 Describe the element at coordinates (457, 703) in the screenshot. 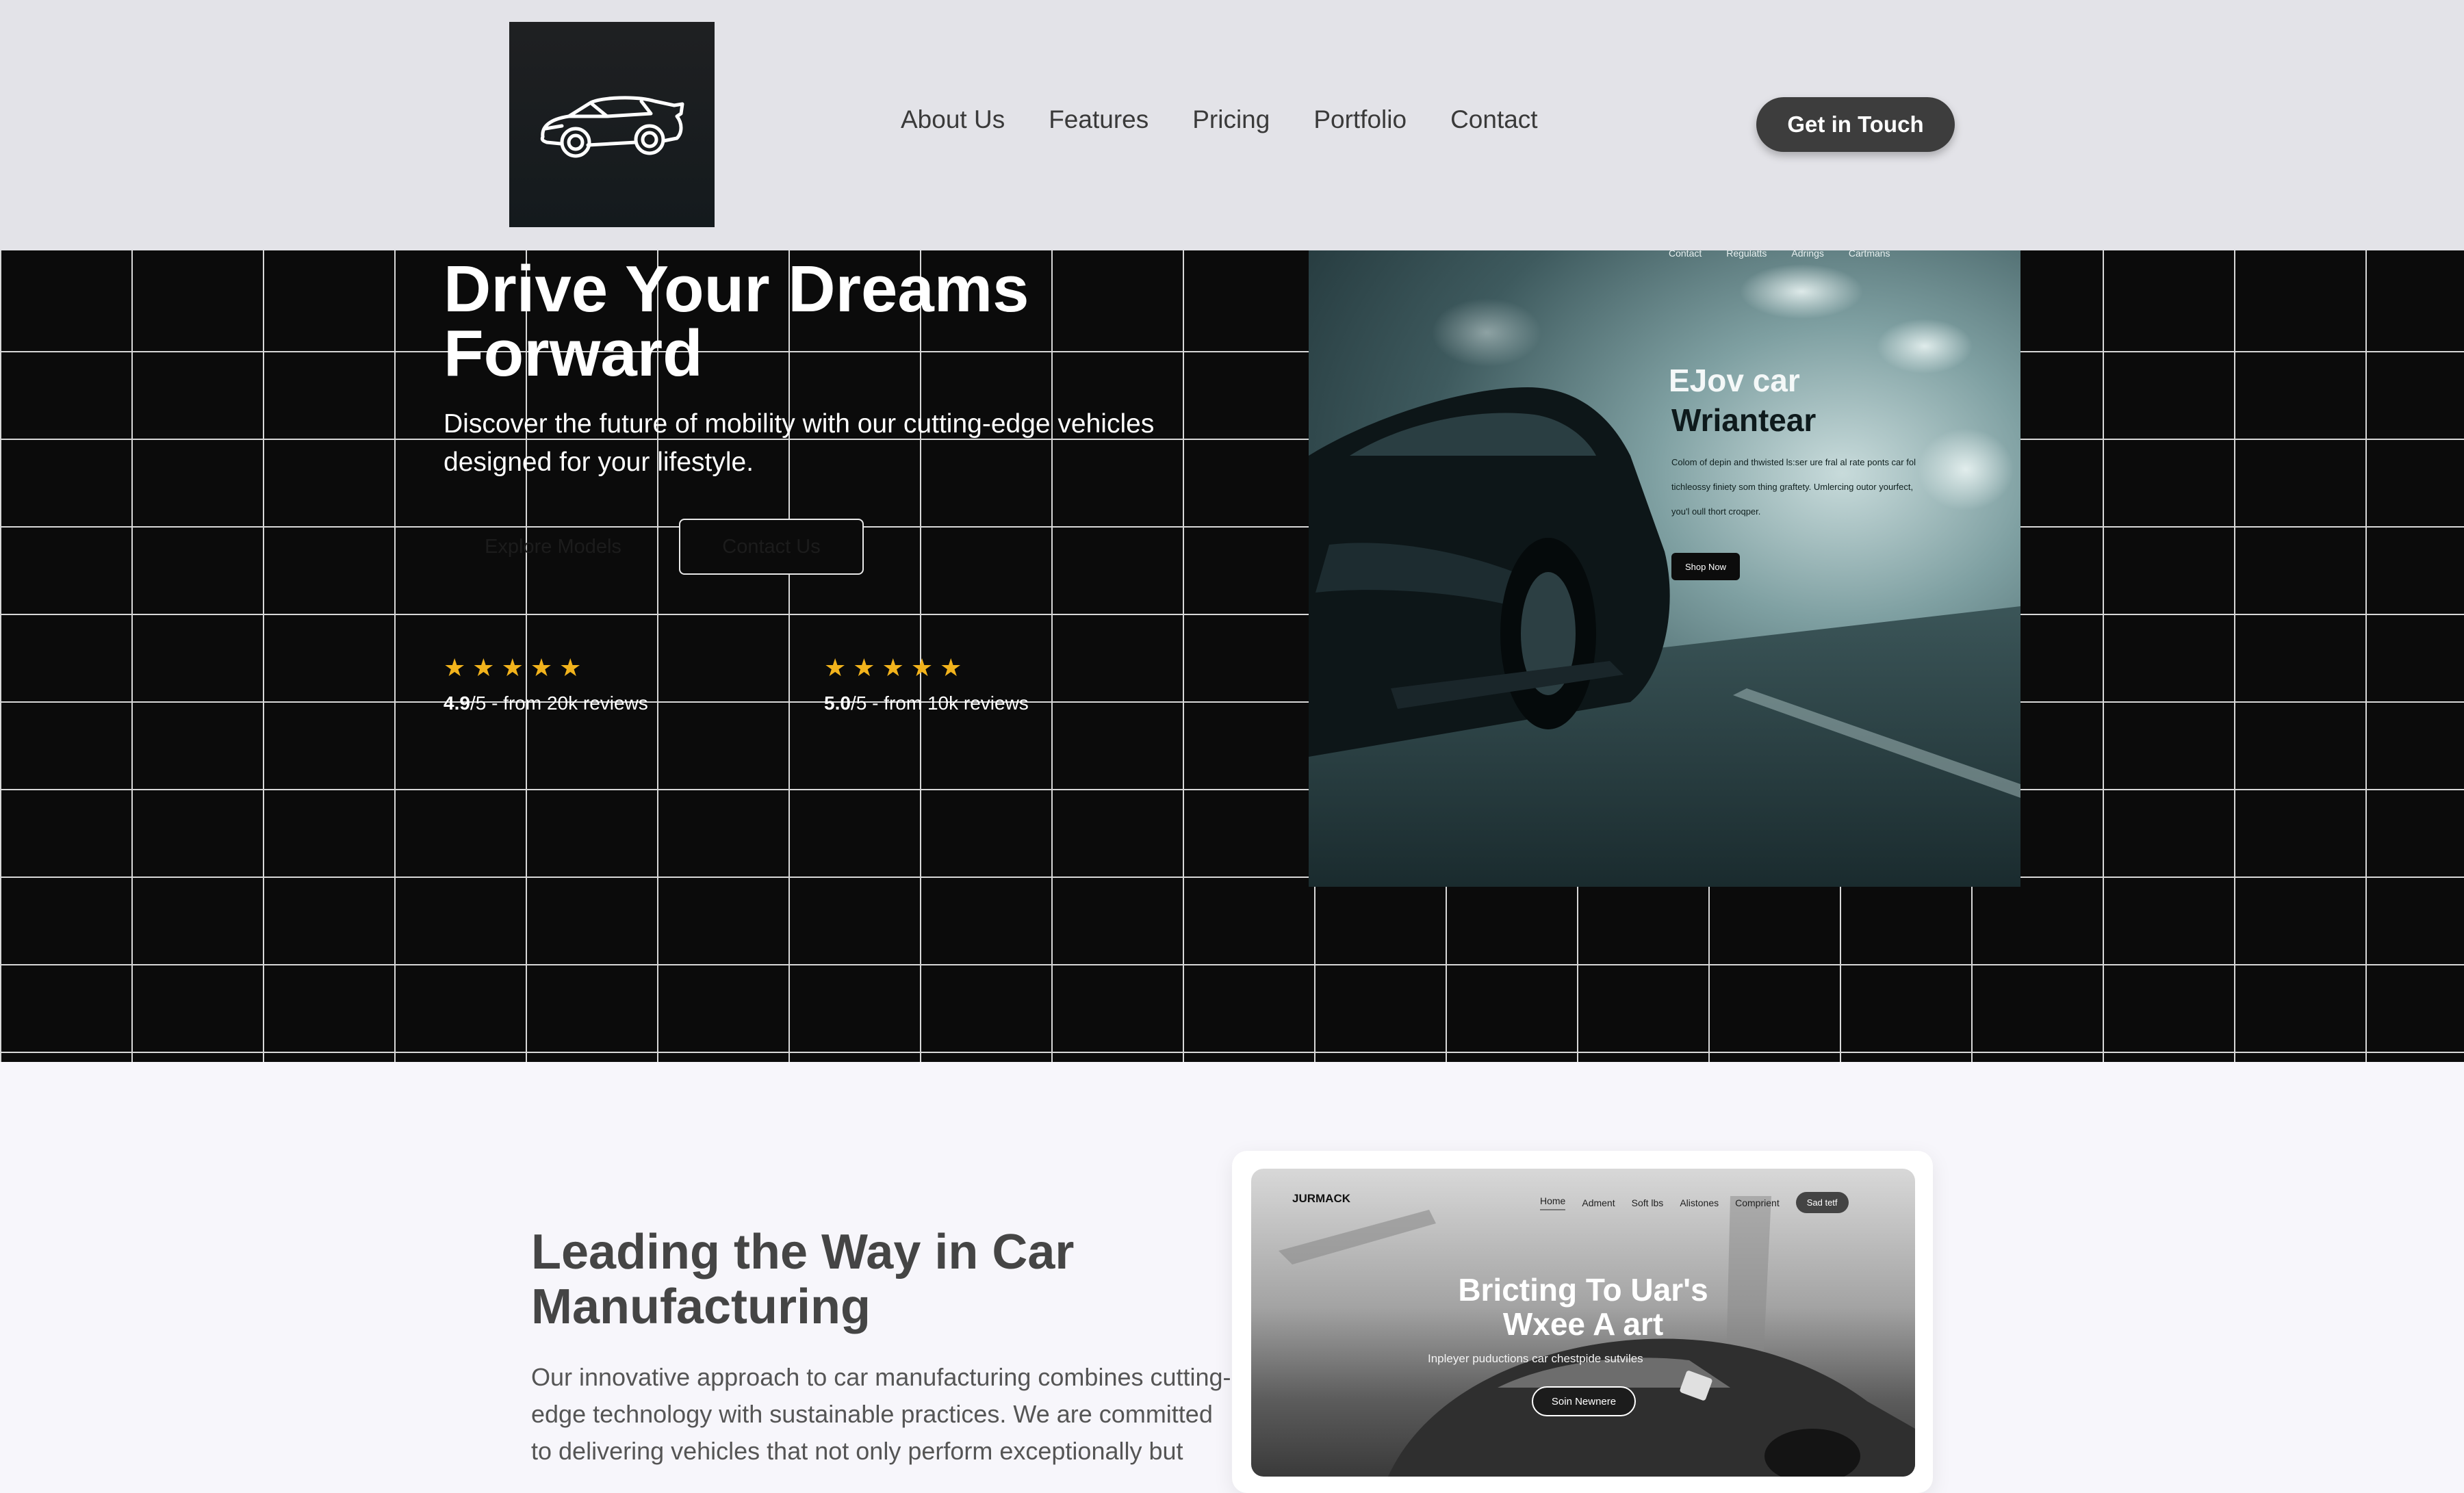

I see `rating-score: 4.9` at that location.